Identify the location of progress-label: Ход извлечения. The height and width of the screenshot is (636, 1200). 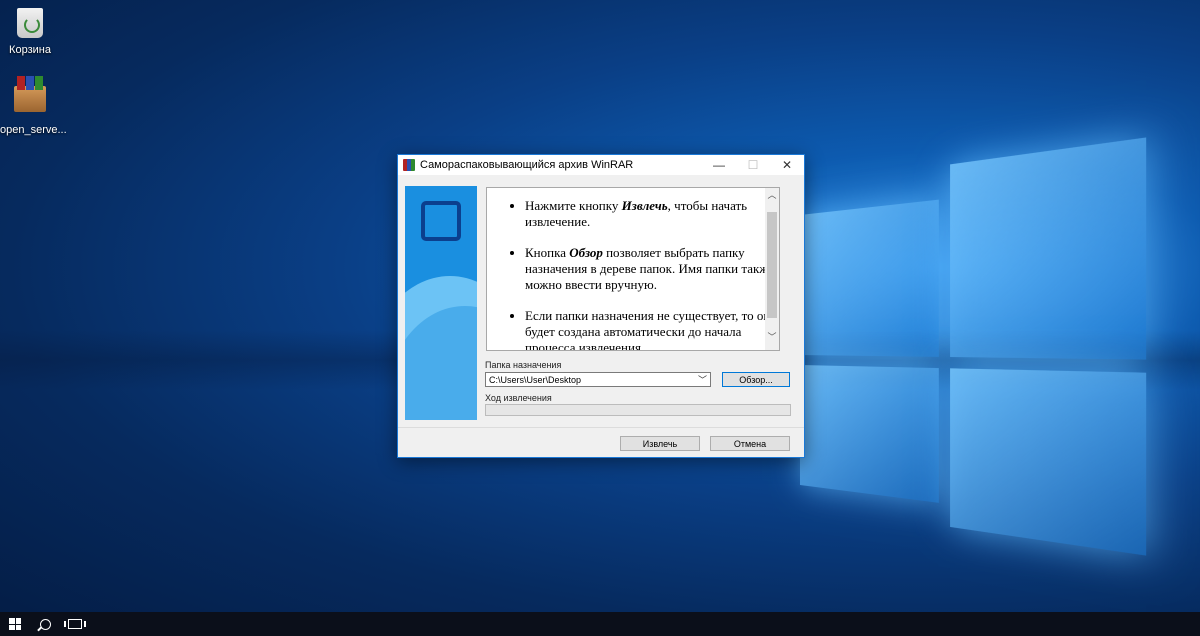
(518, 398).